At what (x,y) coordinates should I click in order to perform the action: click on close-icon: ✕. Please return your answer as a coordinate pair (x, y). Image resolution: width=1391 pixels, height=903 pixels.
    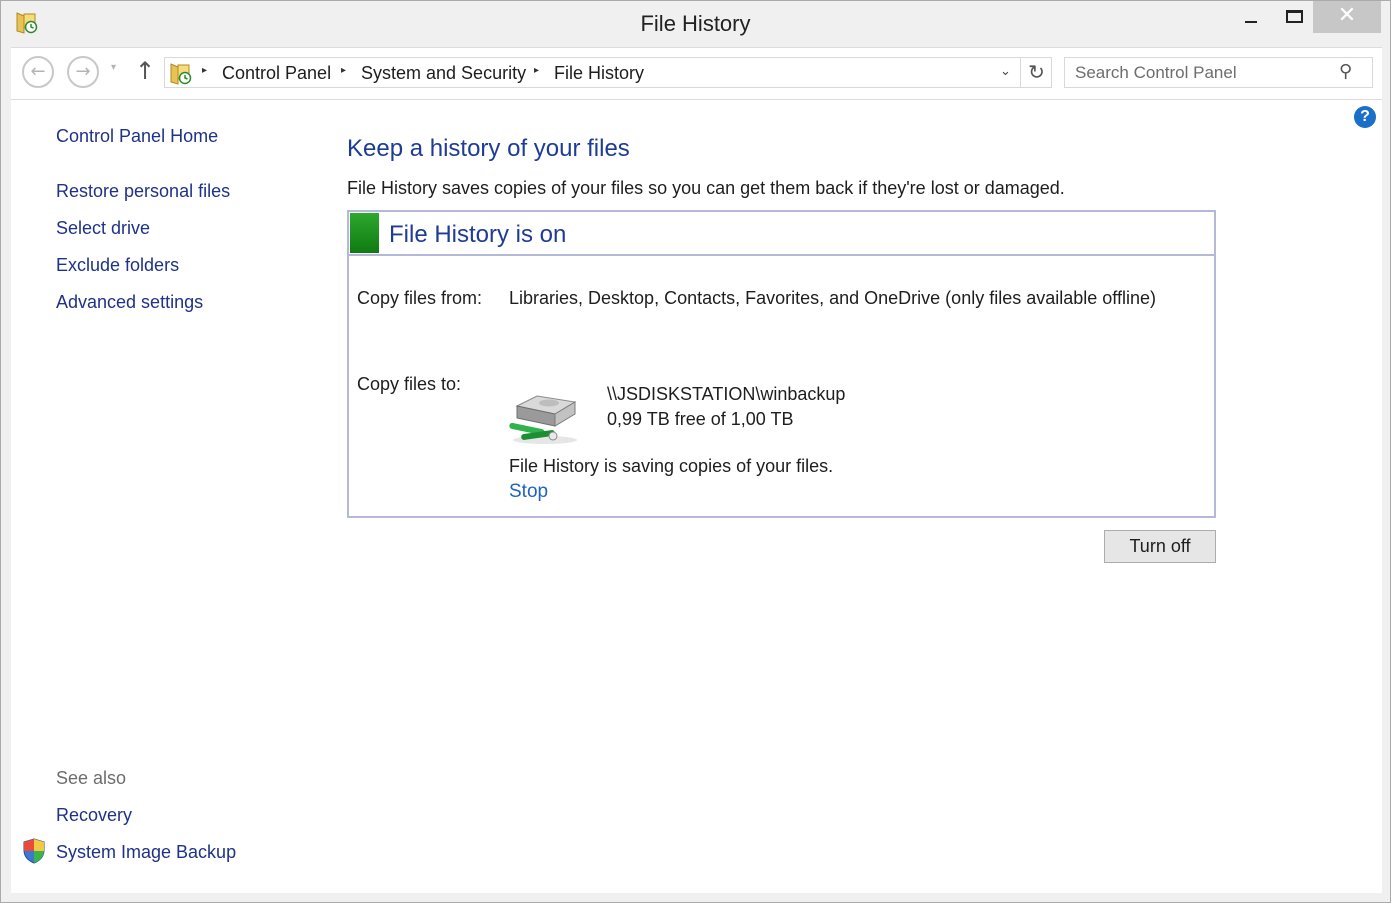
    Looking at the image, I should click on (1347, 15).